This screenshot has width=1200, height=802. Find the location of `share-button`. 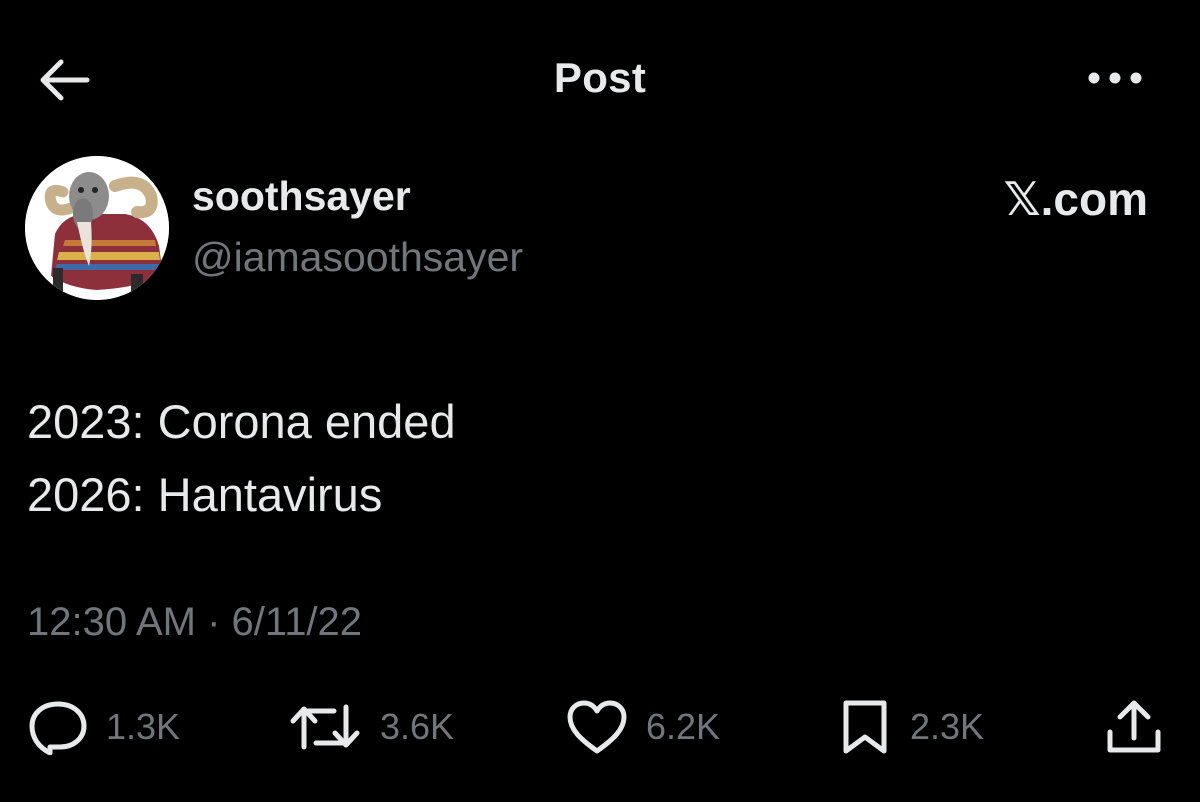

share-button is located at coordinates (1134, 727).